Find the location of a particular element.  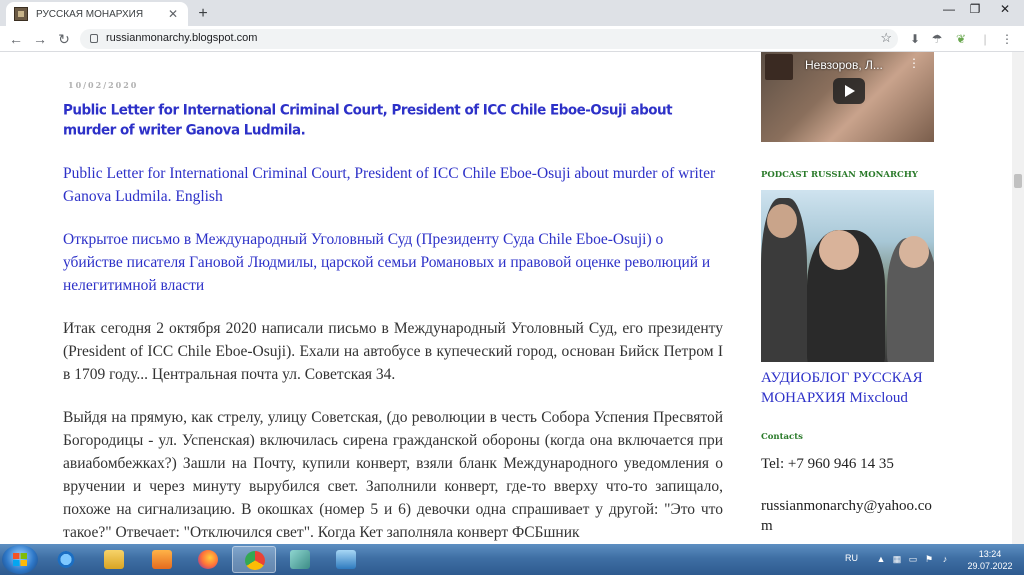

podcast-photo is located at coordinates (847, 276).